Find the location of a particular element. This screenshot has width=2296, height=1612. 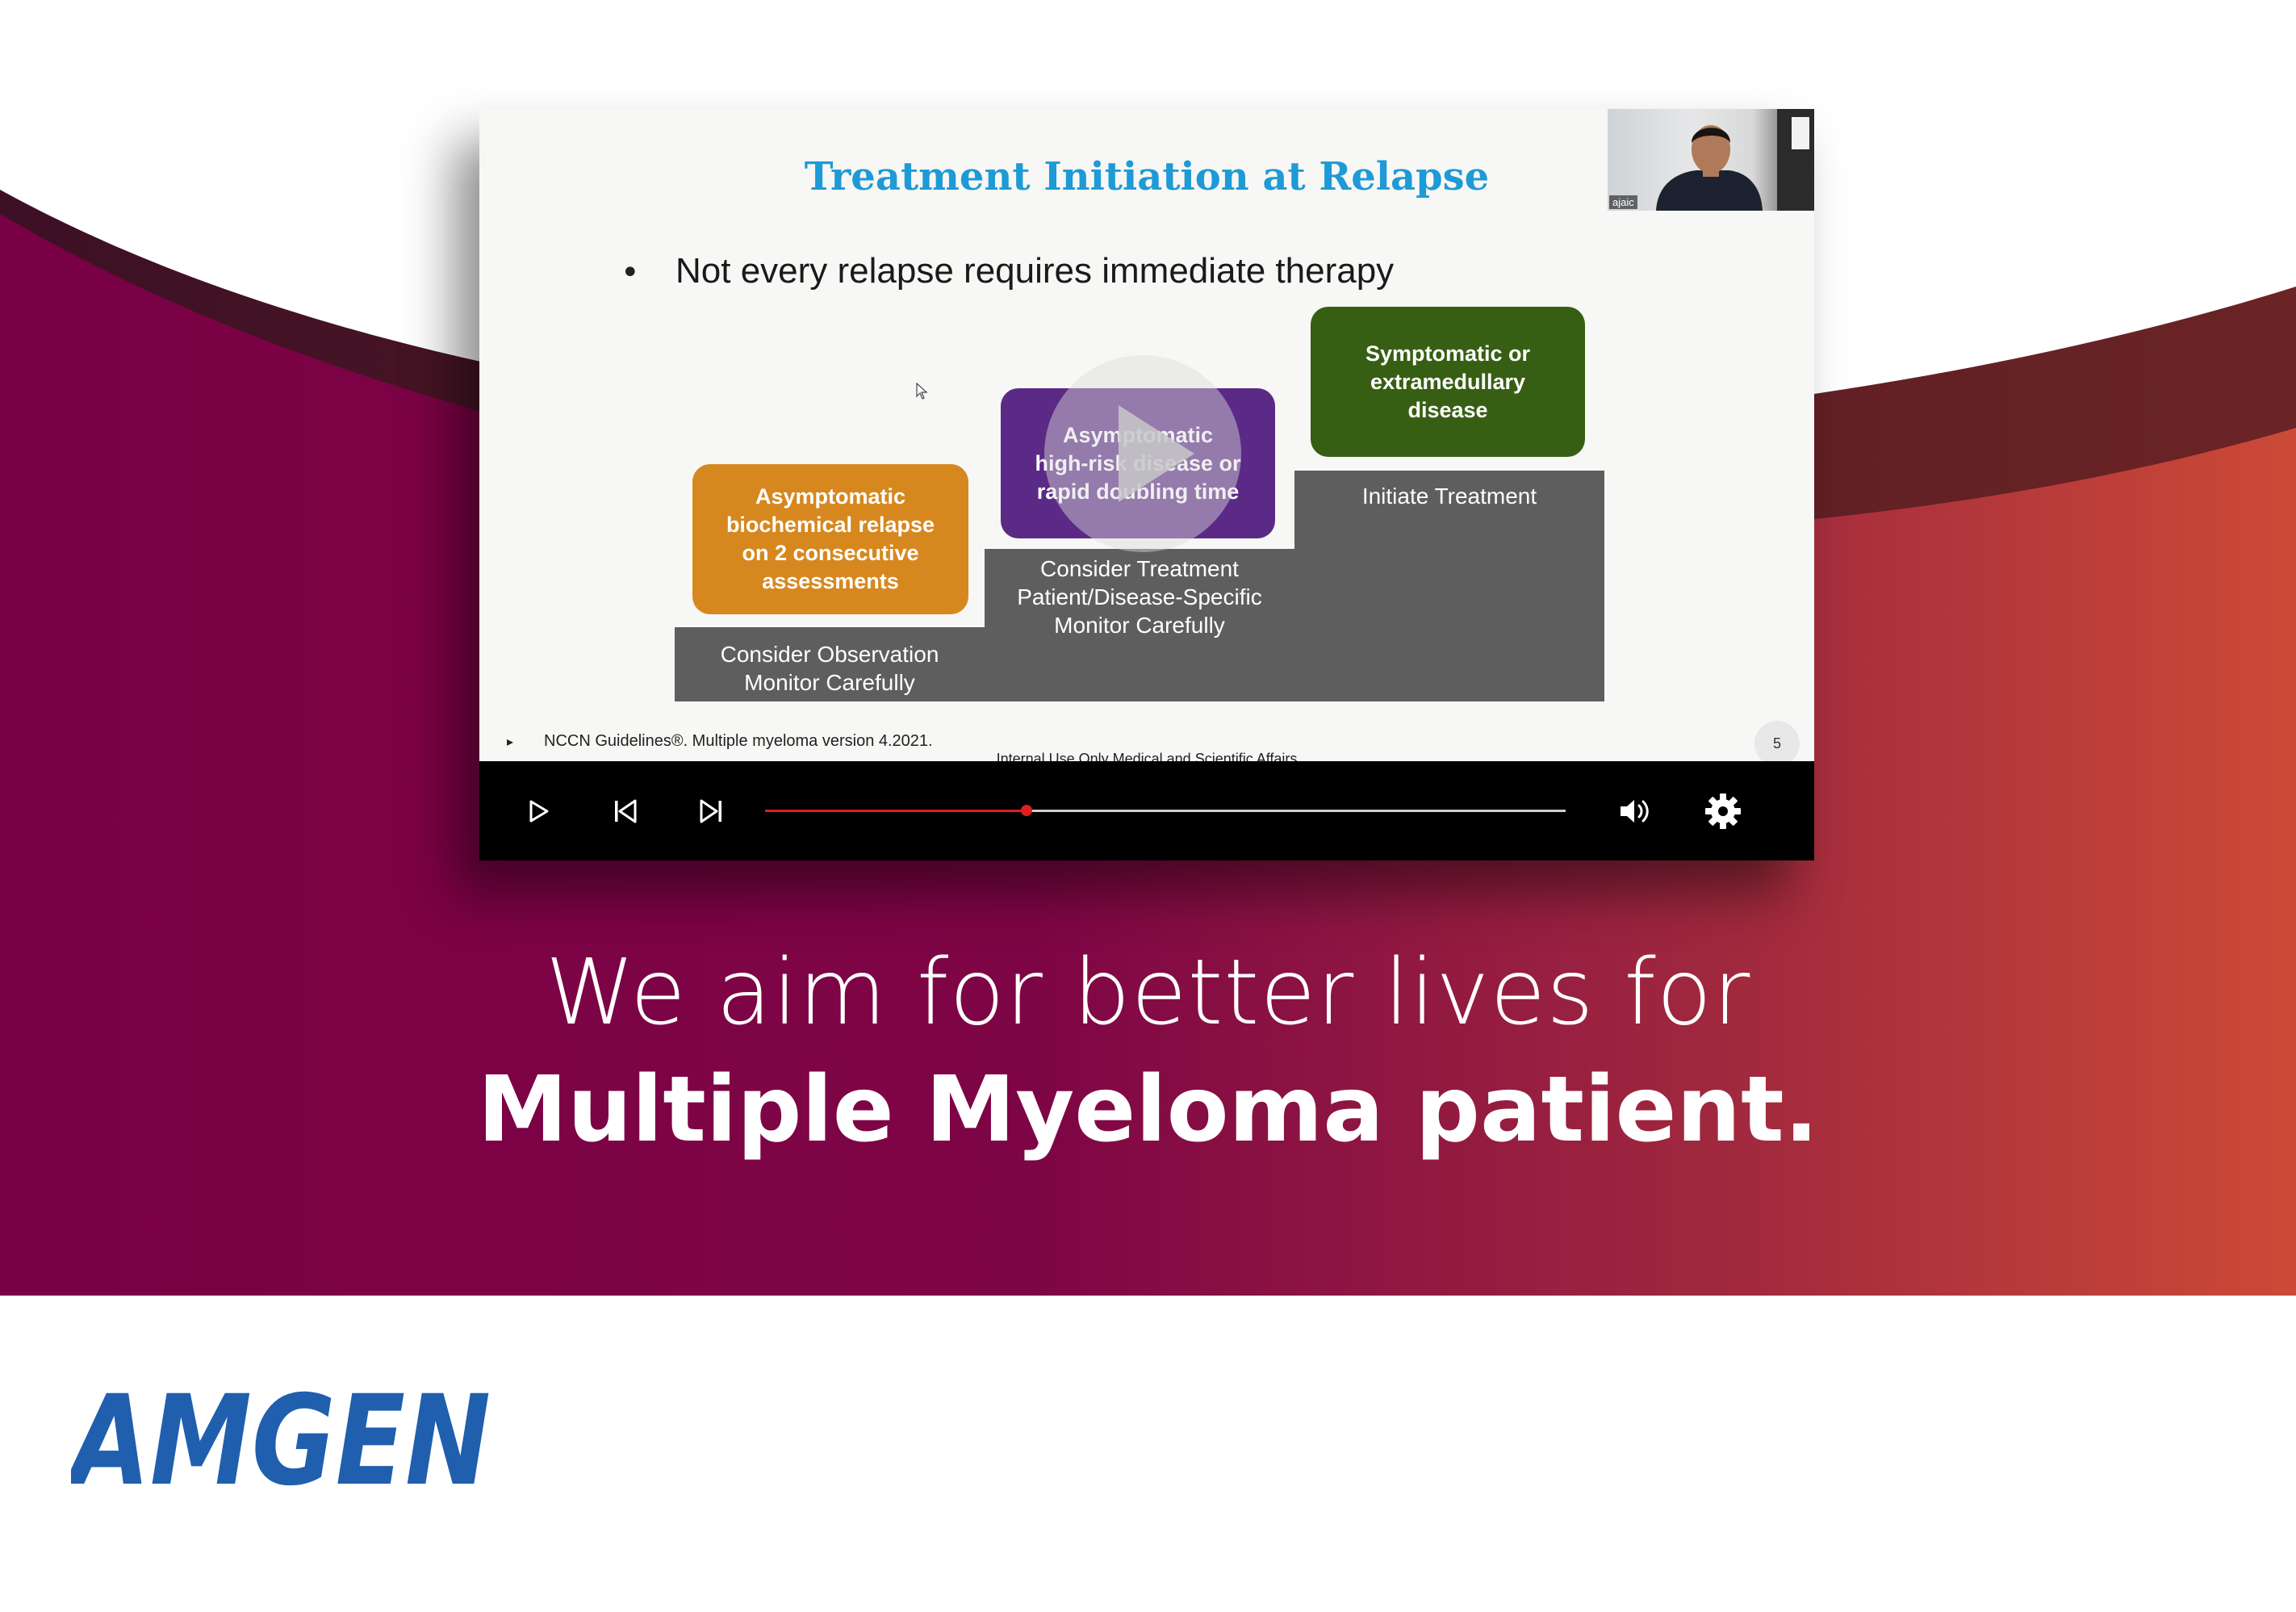

svg-text: AMGEN is located at coordinates (281, 1436).